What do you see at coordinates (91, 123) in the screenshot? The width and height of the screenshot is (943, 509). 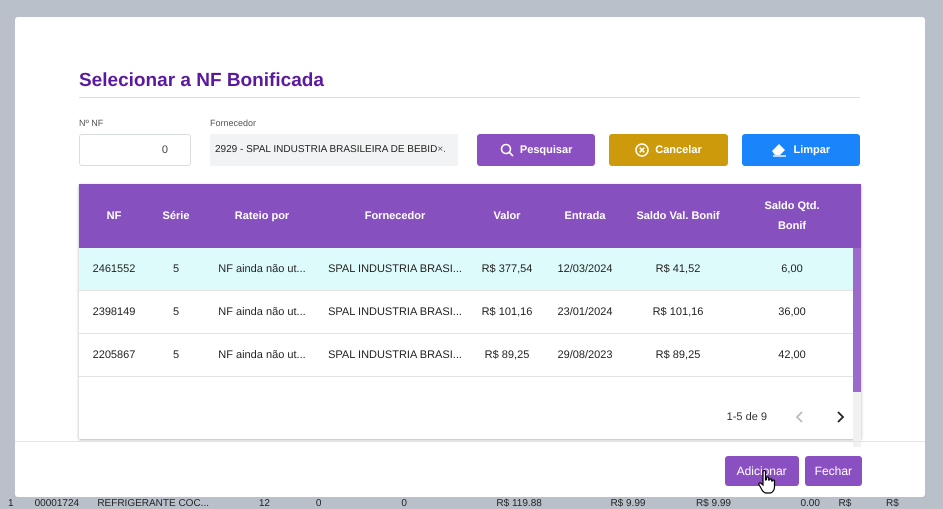 I see `field-label: Nº NF` at bounding box center [91, 123].